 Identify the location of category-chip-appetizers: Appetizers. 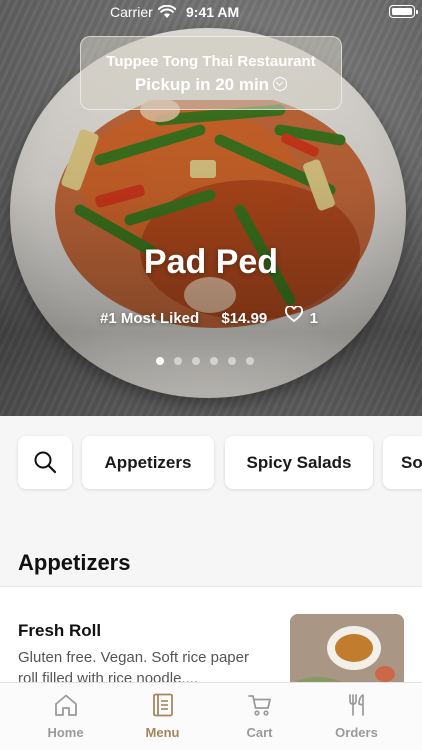
(148, 462).